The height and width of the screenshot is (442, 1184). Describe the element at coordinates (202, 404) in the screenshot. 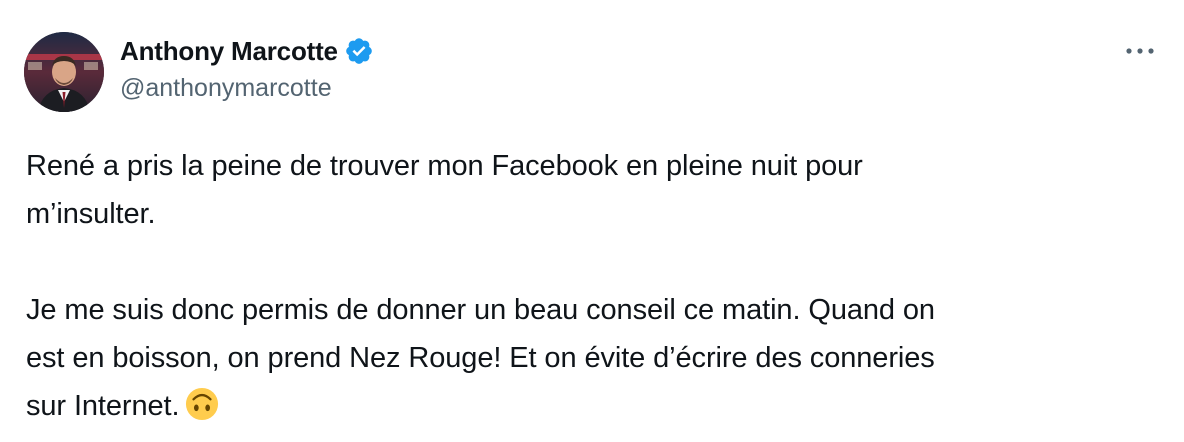

I see `upside-down-face-icon` at that location.